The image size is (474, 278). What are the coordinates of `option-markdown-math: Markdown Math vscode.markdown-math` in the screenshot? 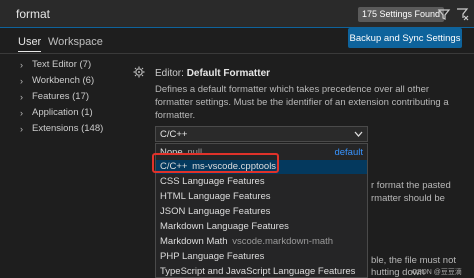 It's located at (261, 242).